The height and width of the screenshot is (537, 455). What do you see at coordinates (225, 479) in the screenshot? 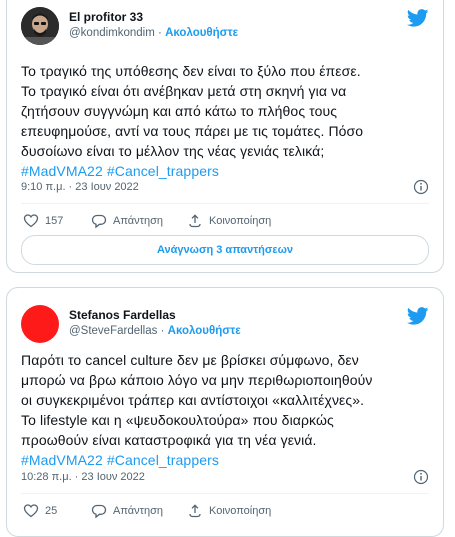
I see `timestamp-row: 10:28 π.μ. · 23 Ιουν 2022` at bounding box center [225, 479].